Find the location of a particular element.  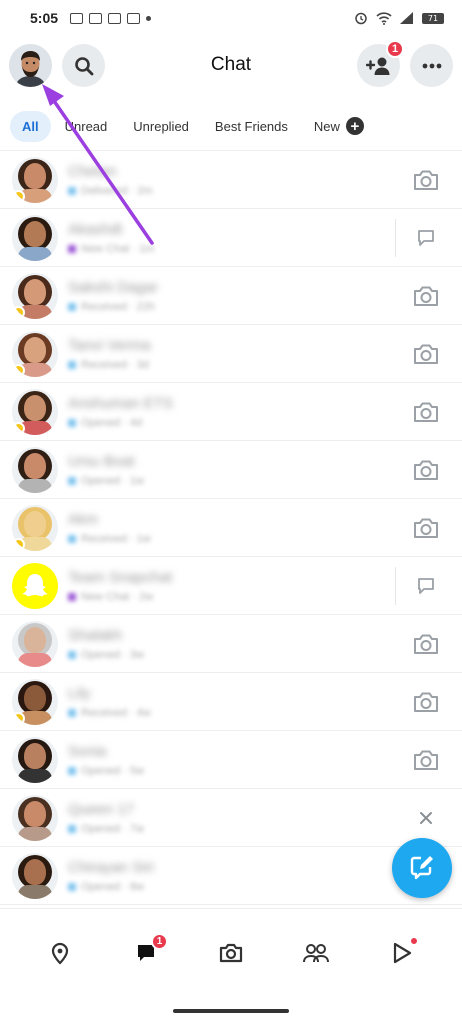

chat-status: New Chat · 2w is located at coordinates (110, 597).